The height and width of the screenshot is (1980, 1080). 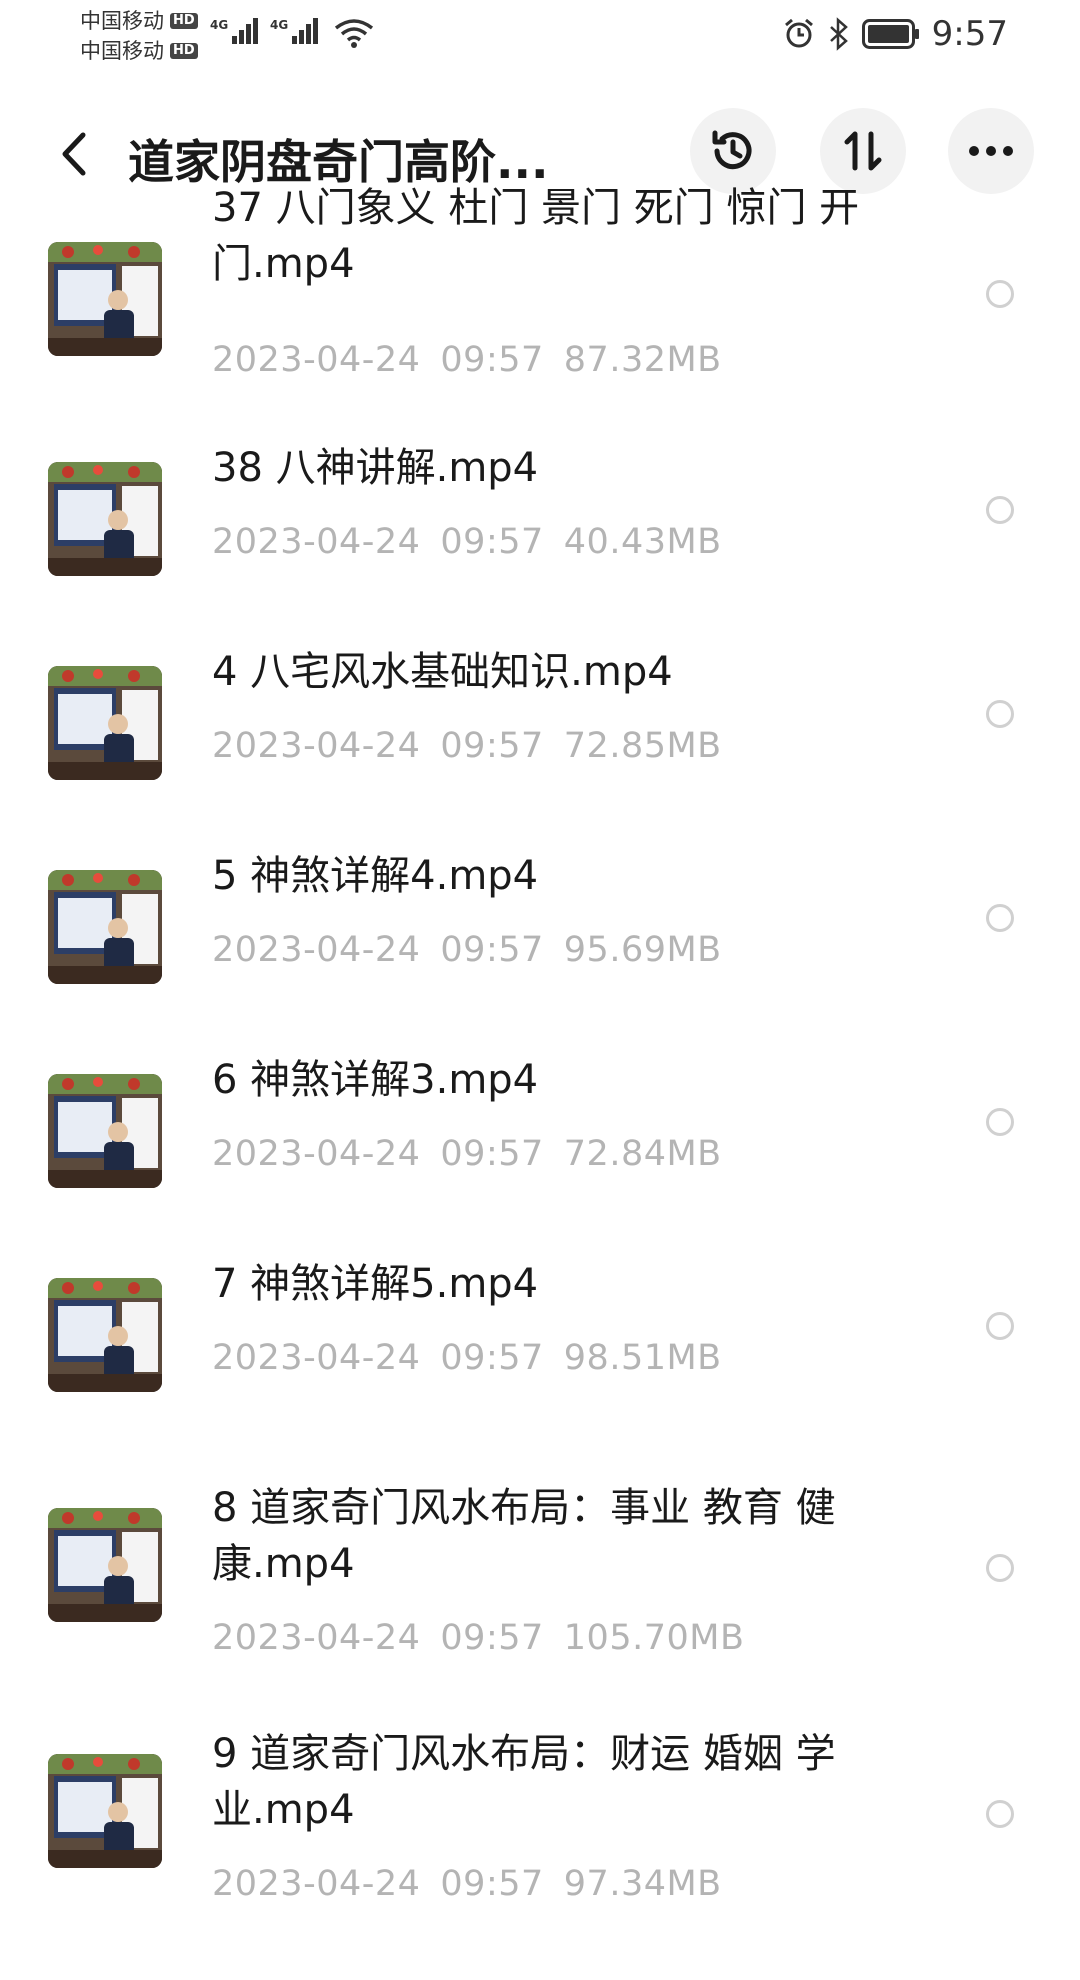 I want to click on status-icons: 9:57, so click(x=895, y=34).